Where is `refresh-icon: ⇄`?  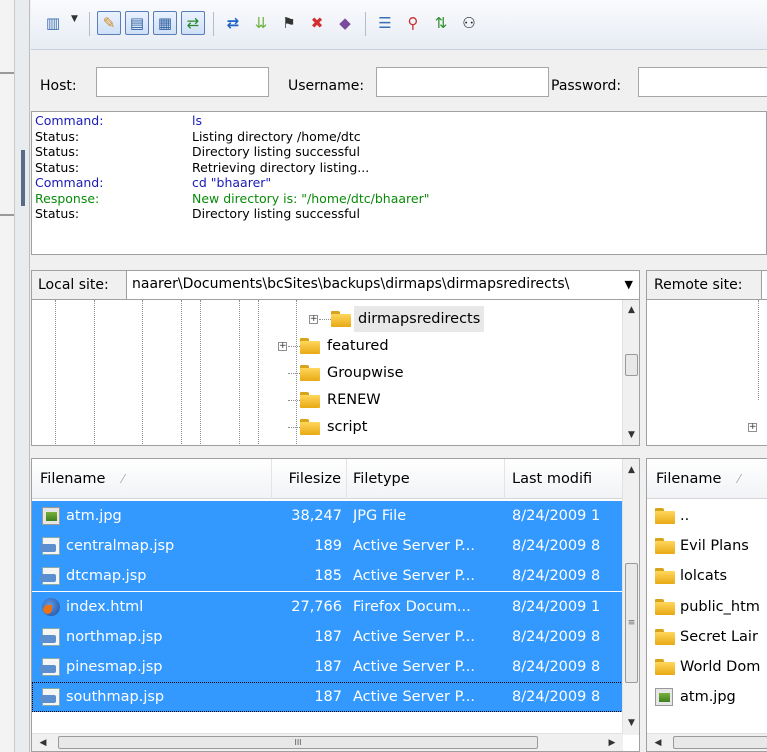 refresh-icon: ⇄ is located at coordinates (233, 23).